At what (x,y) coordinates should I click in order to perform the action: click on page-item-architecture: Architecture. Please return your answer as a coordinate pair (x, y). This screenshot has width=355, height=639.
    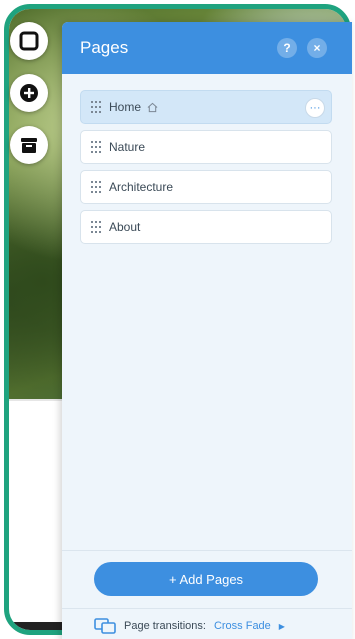
    Looking at the image, I should click on (206, 187).